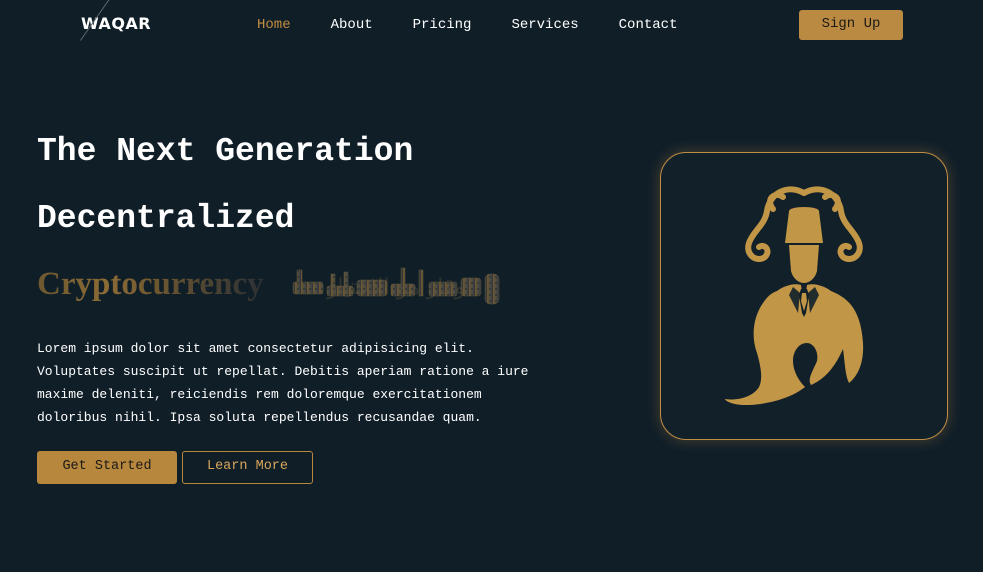 The width and height of the screenshot is (983, 572). I want to click on hero-title-line-1: The Next Generation, so click(225, 151).